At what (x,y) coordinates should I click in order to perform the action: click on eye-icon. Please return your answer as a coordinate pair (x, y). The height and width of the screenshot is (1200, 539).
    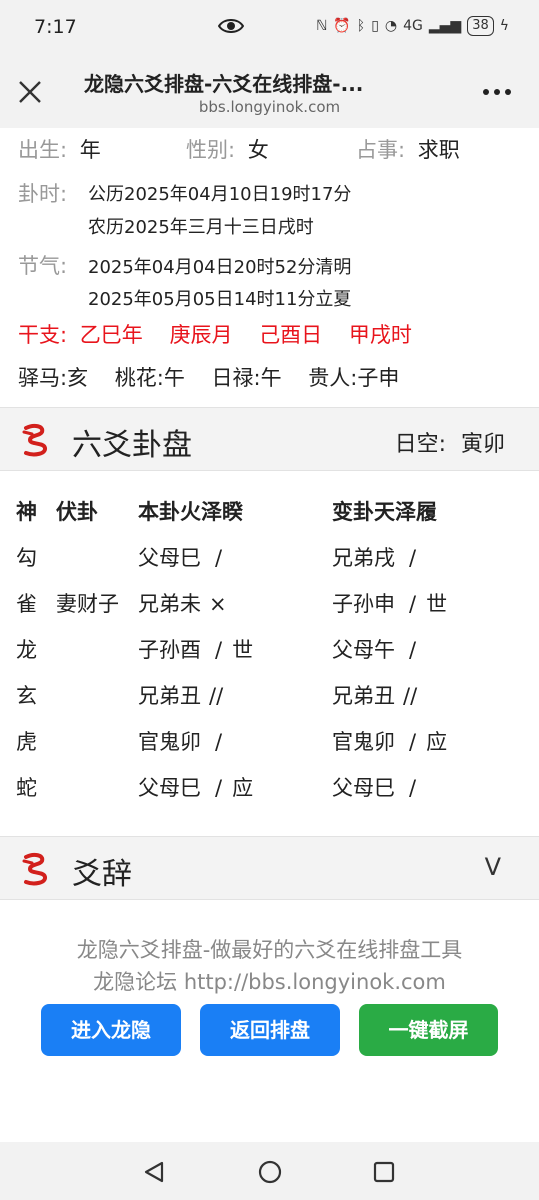
    Looking at the image, I should click on (231, 26).